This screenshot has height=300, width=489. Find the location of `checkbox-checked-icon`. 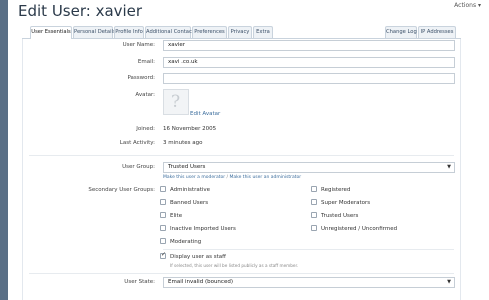

checkbox-checked-icon is located at coordinates (163, 255).